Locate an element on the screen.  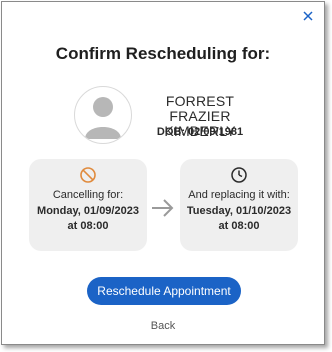
avatar is located at coordinates (103, 115).